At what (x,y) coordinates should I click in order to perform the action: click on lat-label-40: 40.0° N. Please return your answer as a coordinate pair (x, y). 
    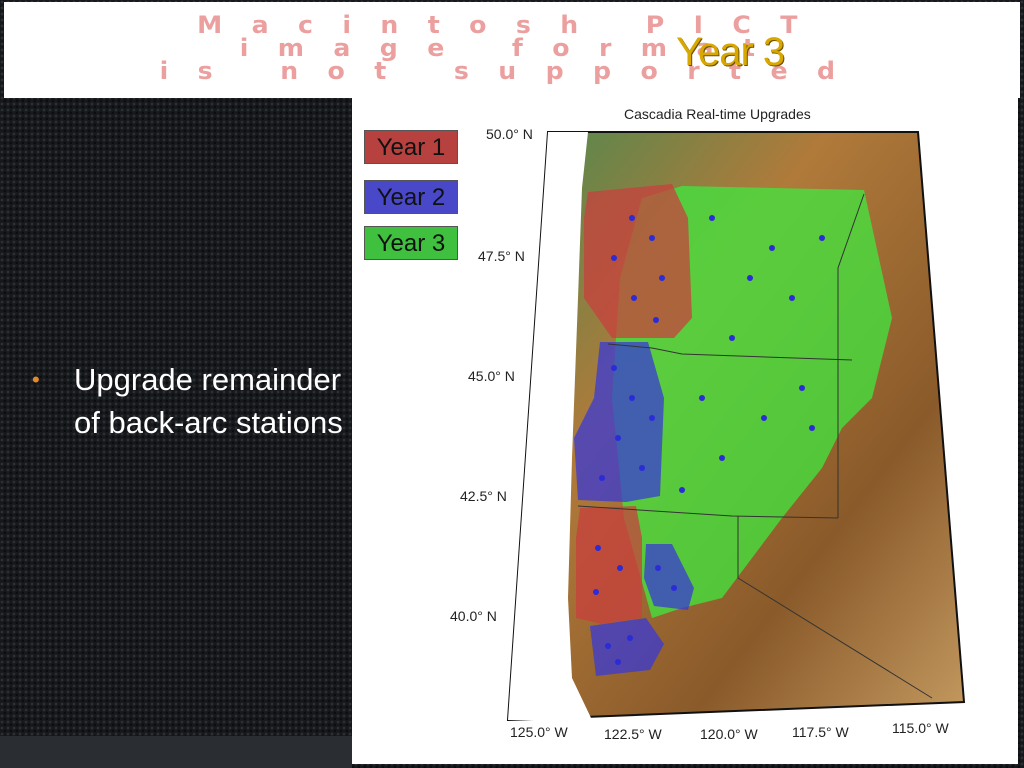
    Looking at the image, I should click on (473, 616).